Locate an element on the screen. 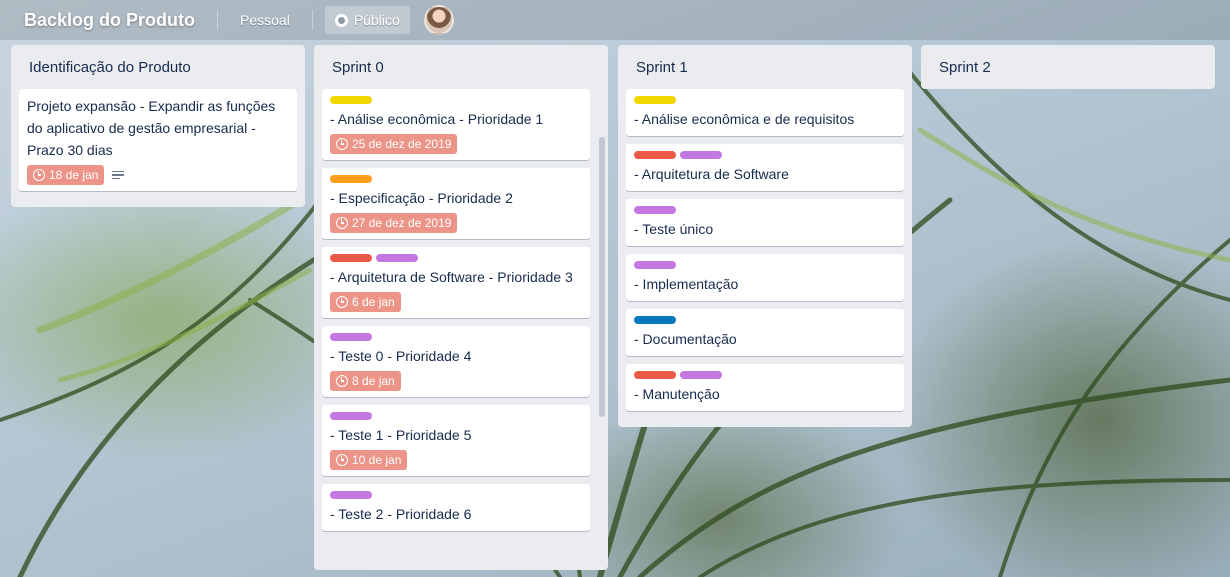 The height and width of the screenshot is (577, 1230). label-orange is located at coordinates (351, 179).